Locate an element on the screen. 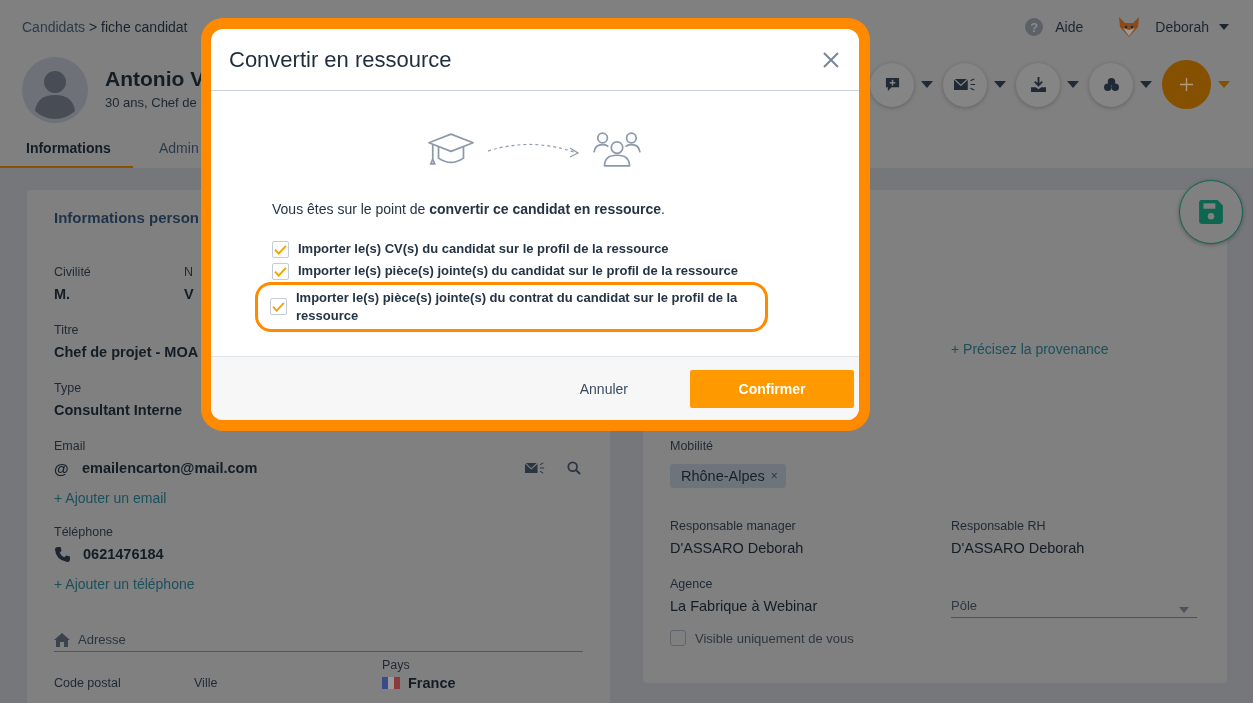  field-value: M. is located at coordinates (62, 294).